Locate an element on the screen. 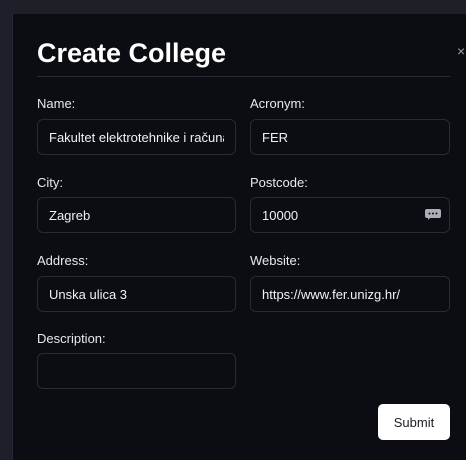  city-input: Zagreb is located at coordinates (136, 215).